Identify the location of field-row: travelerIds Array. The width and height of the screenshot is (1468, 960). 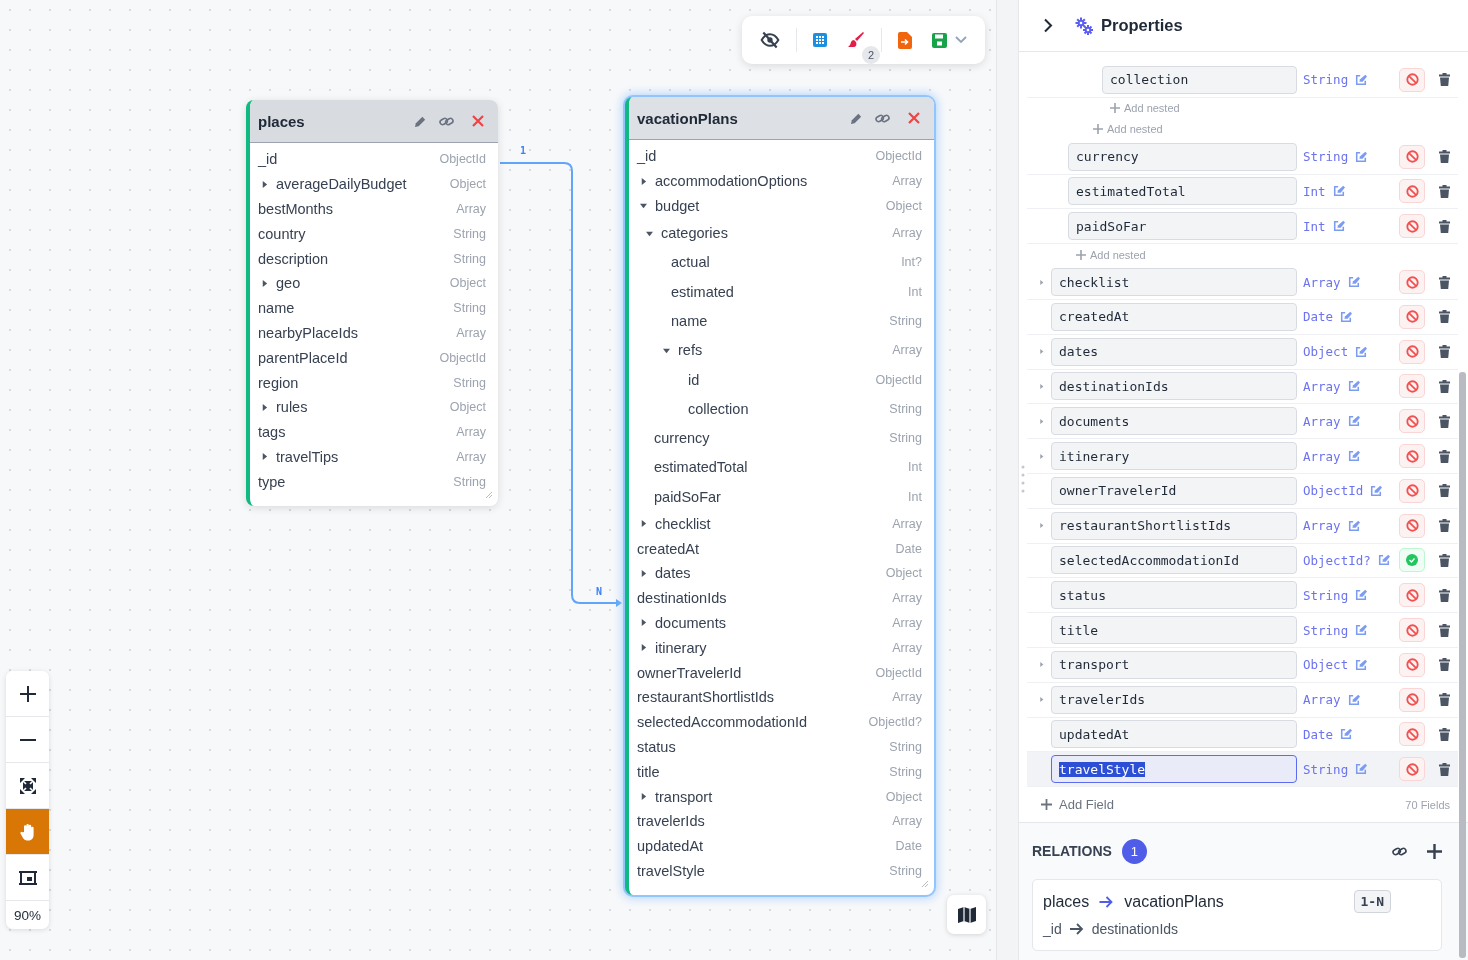
(1242, 700).